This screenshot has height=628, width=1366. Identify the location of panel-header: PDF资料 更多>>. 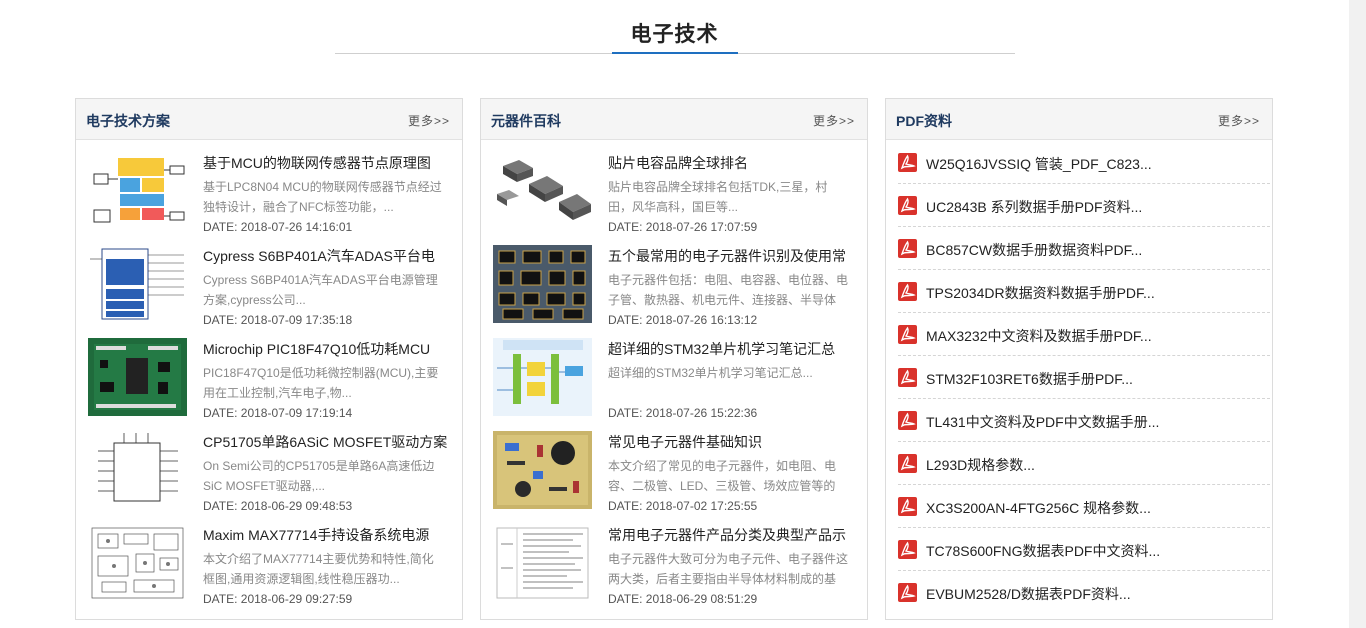
(1079, 119).